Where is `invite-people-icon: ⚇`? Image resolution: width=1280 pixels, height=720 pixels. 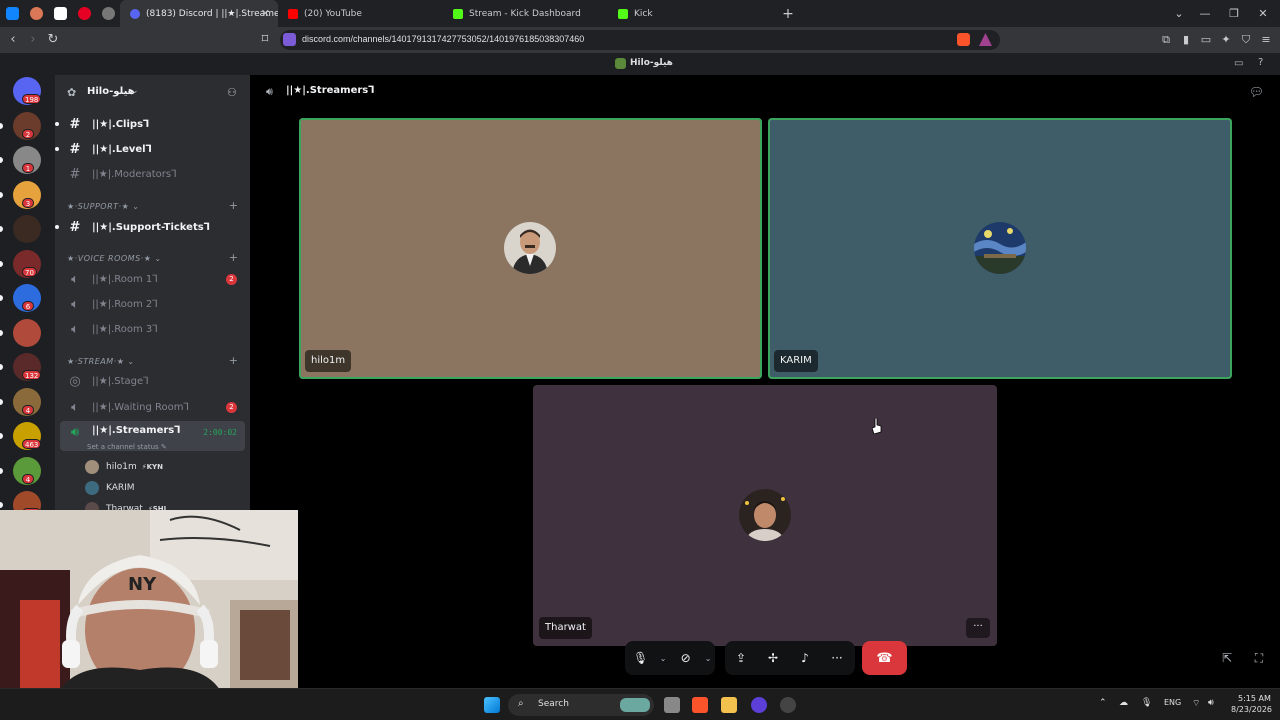 invite-people-icon: ⚇ is located at coordinates (232, 92).